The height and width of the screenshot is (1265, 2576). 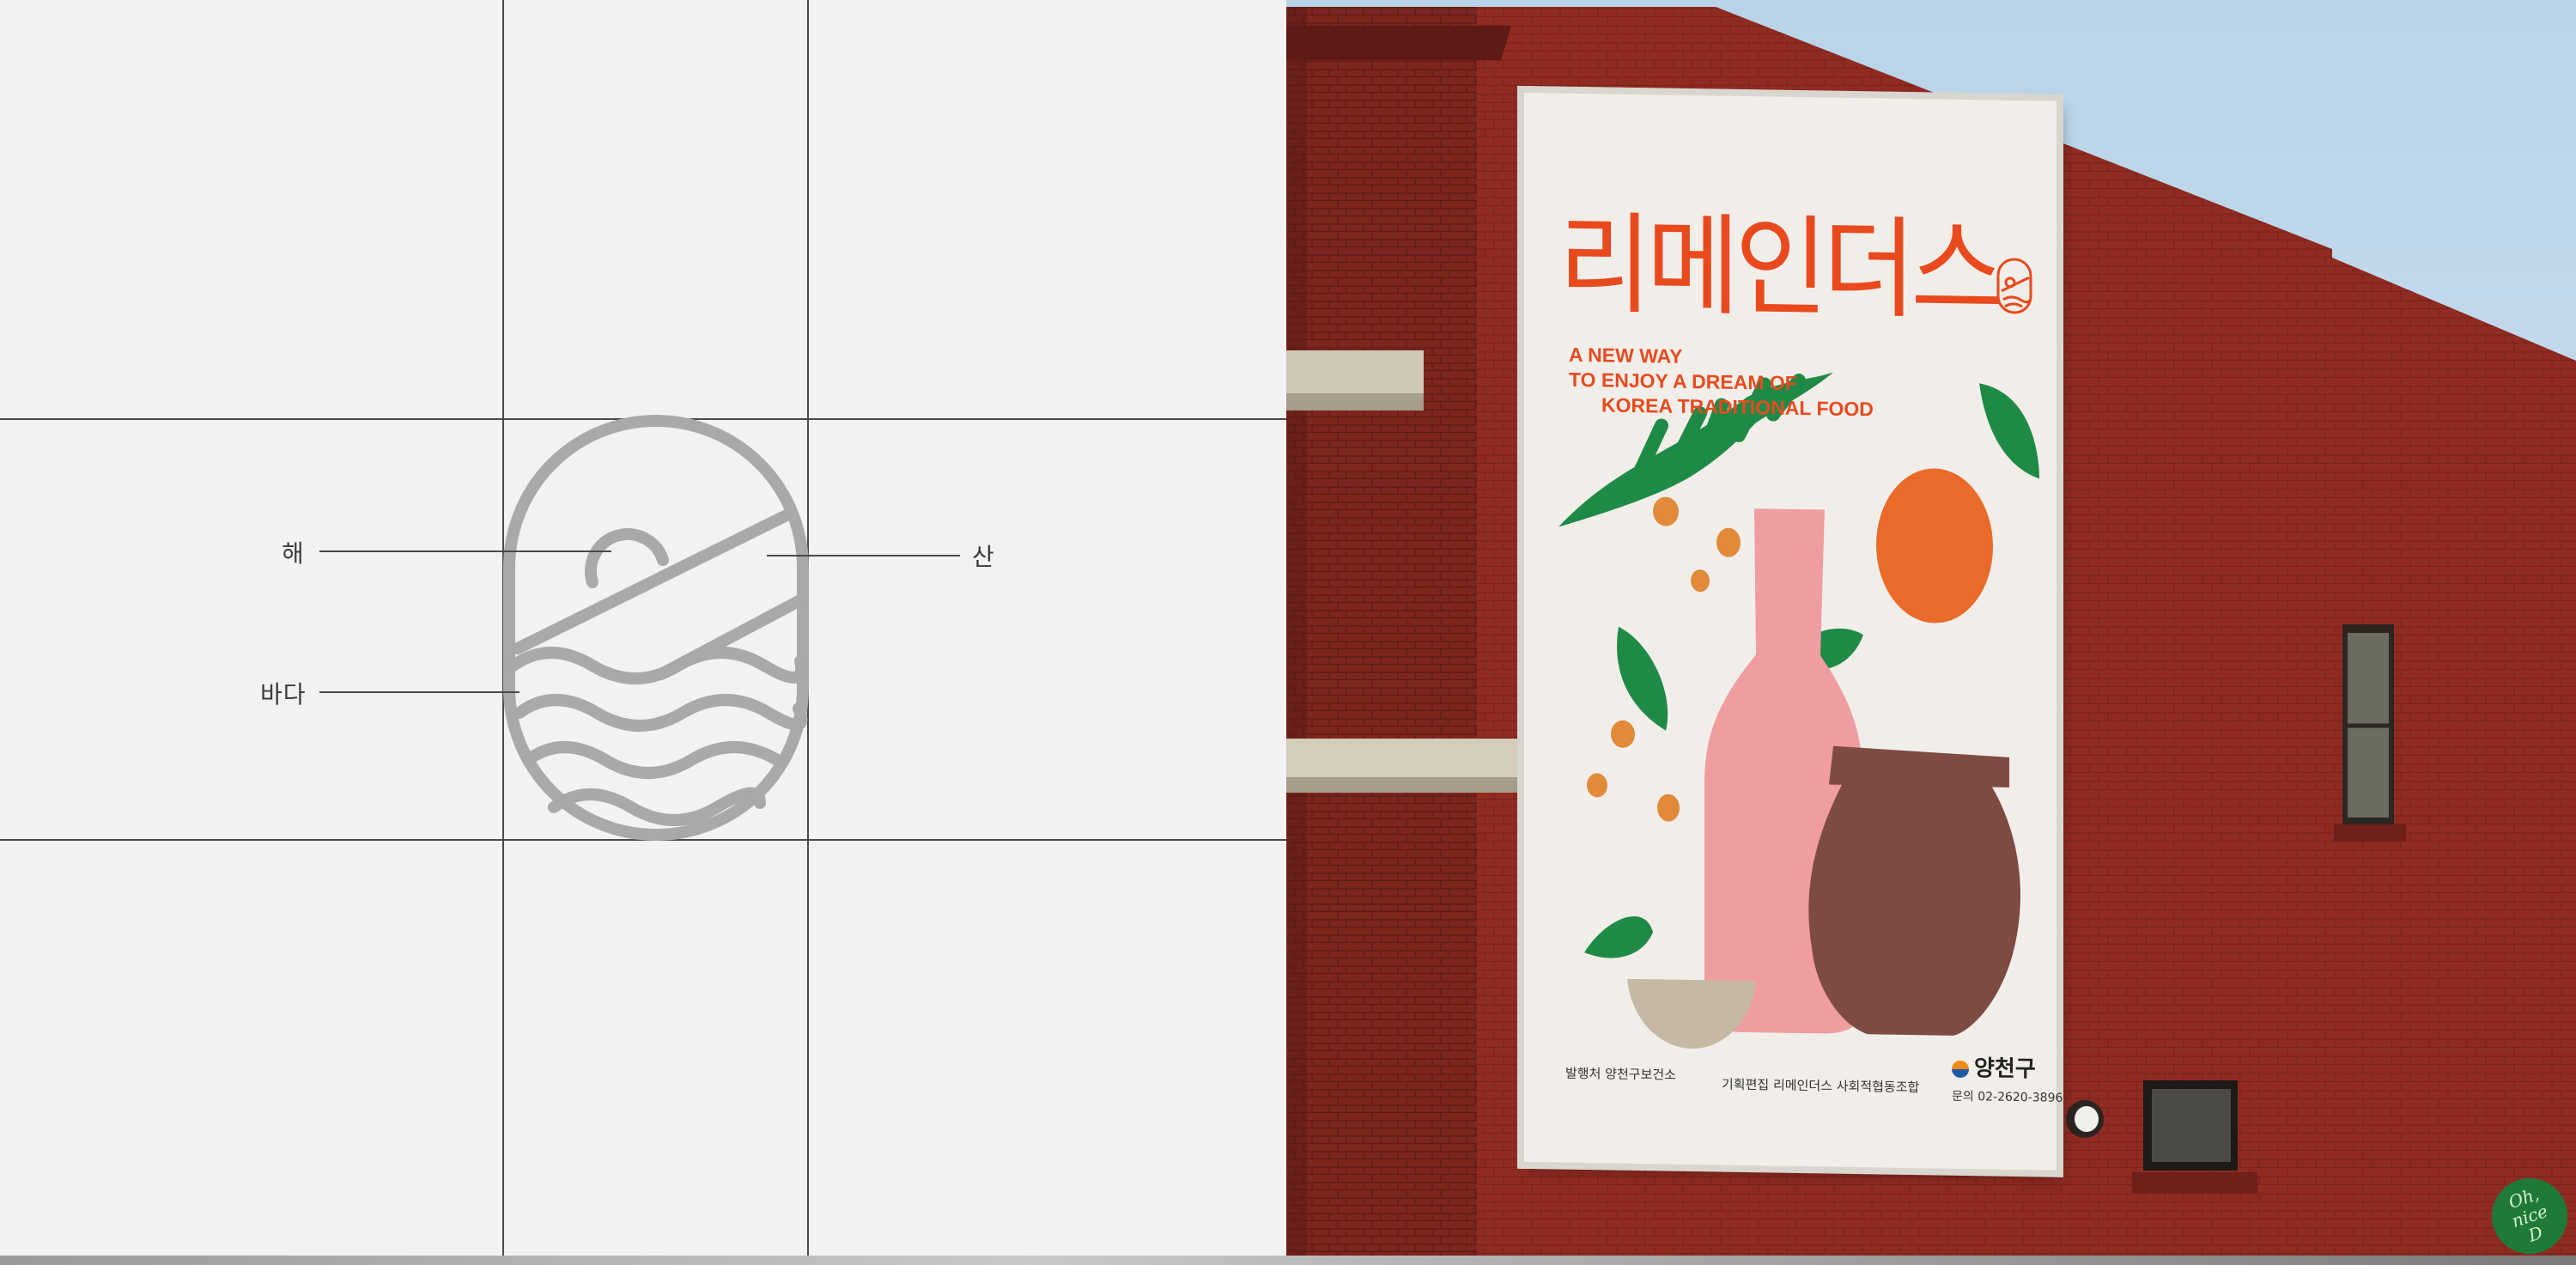 I want to click on brand-logo-icon, so click(x=1960, y=1069).